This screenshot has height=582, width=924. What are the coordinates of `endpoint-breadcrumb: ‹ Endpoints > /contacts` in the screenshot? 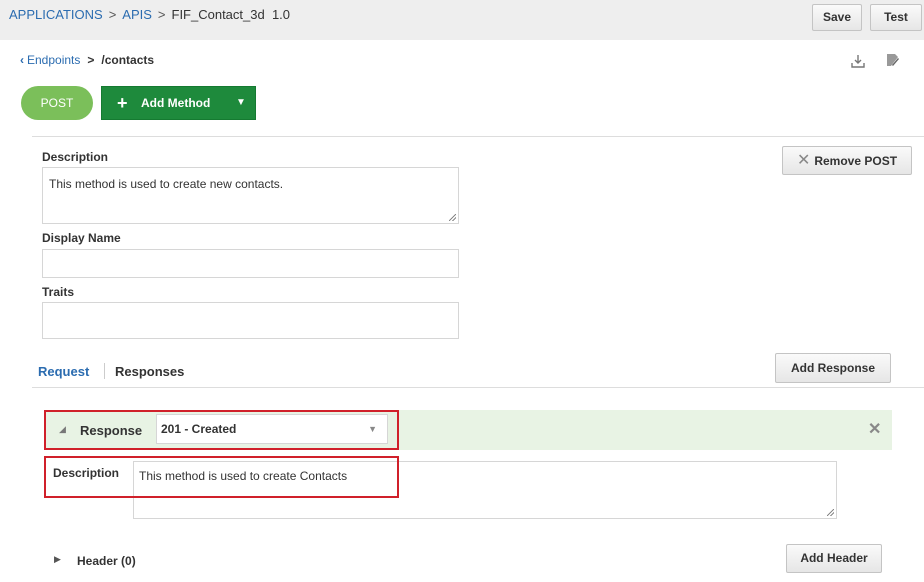 It's located at (87, 60).